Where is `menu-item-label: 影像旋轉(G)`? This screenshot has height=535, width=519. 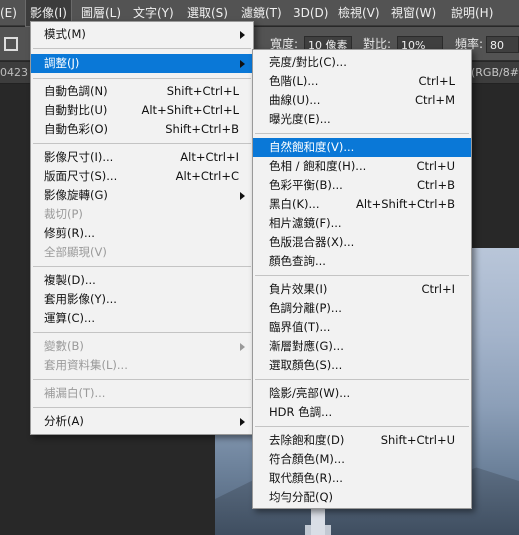 menu-item-label: 影像旋轉(G) is located at coordinates (76, 195).